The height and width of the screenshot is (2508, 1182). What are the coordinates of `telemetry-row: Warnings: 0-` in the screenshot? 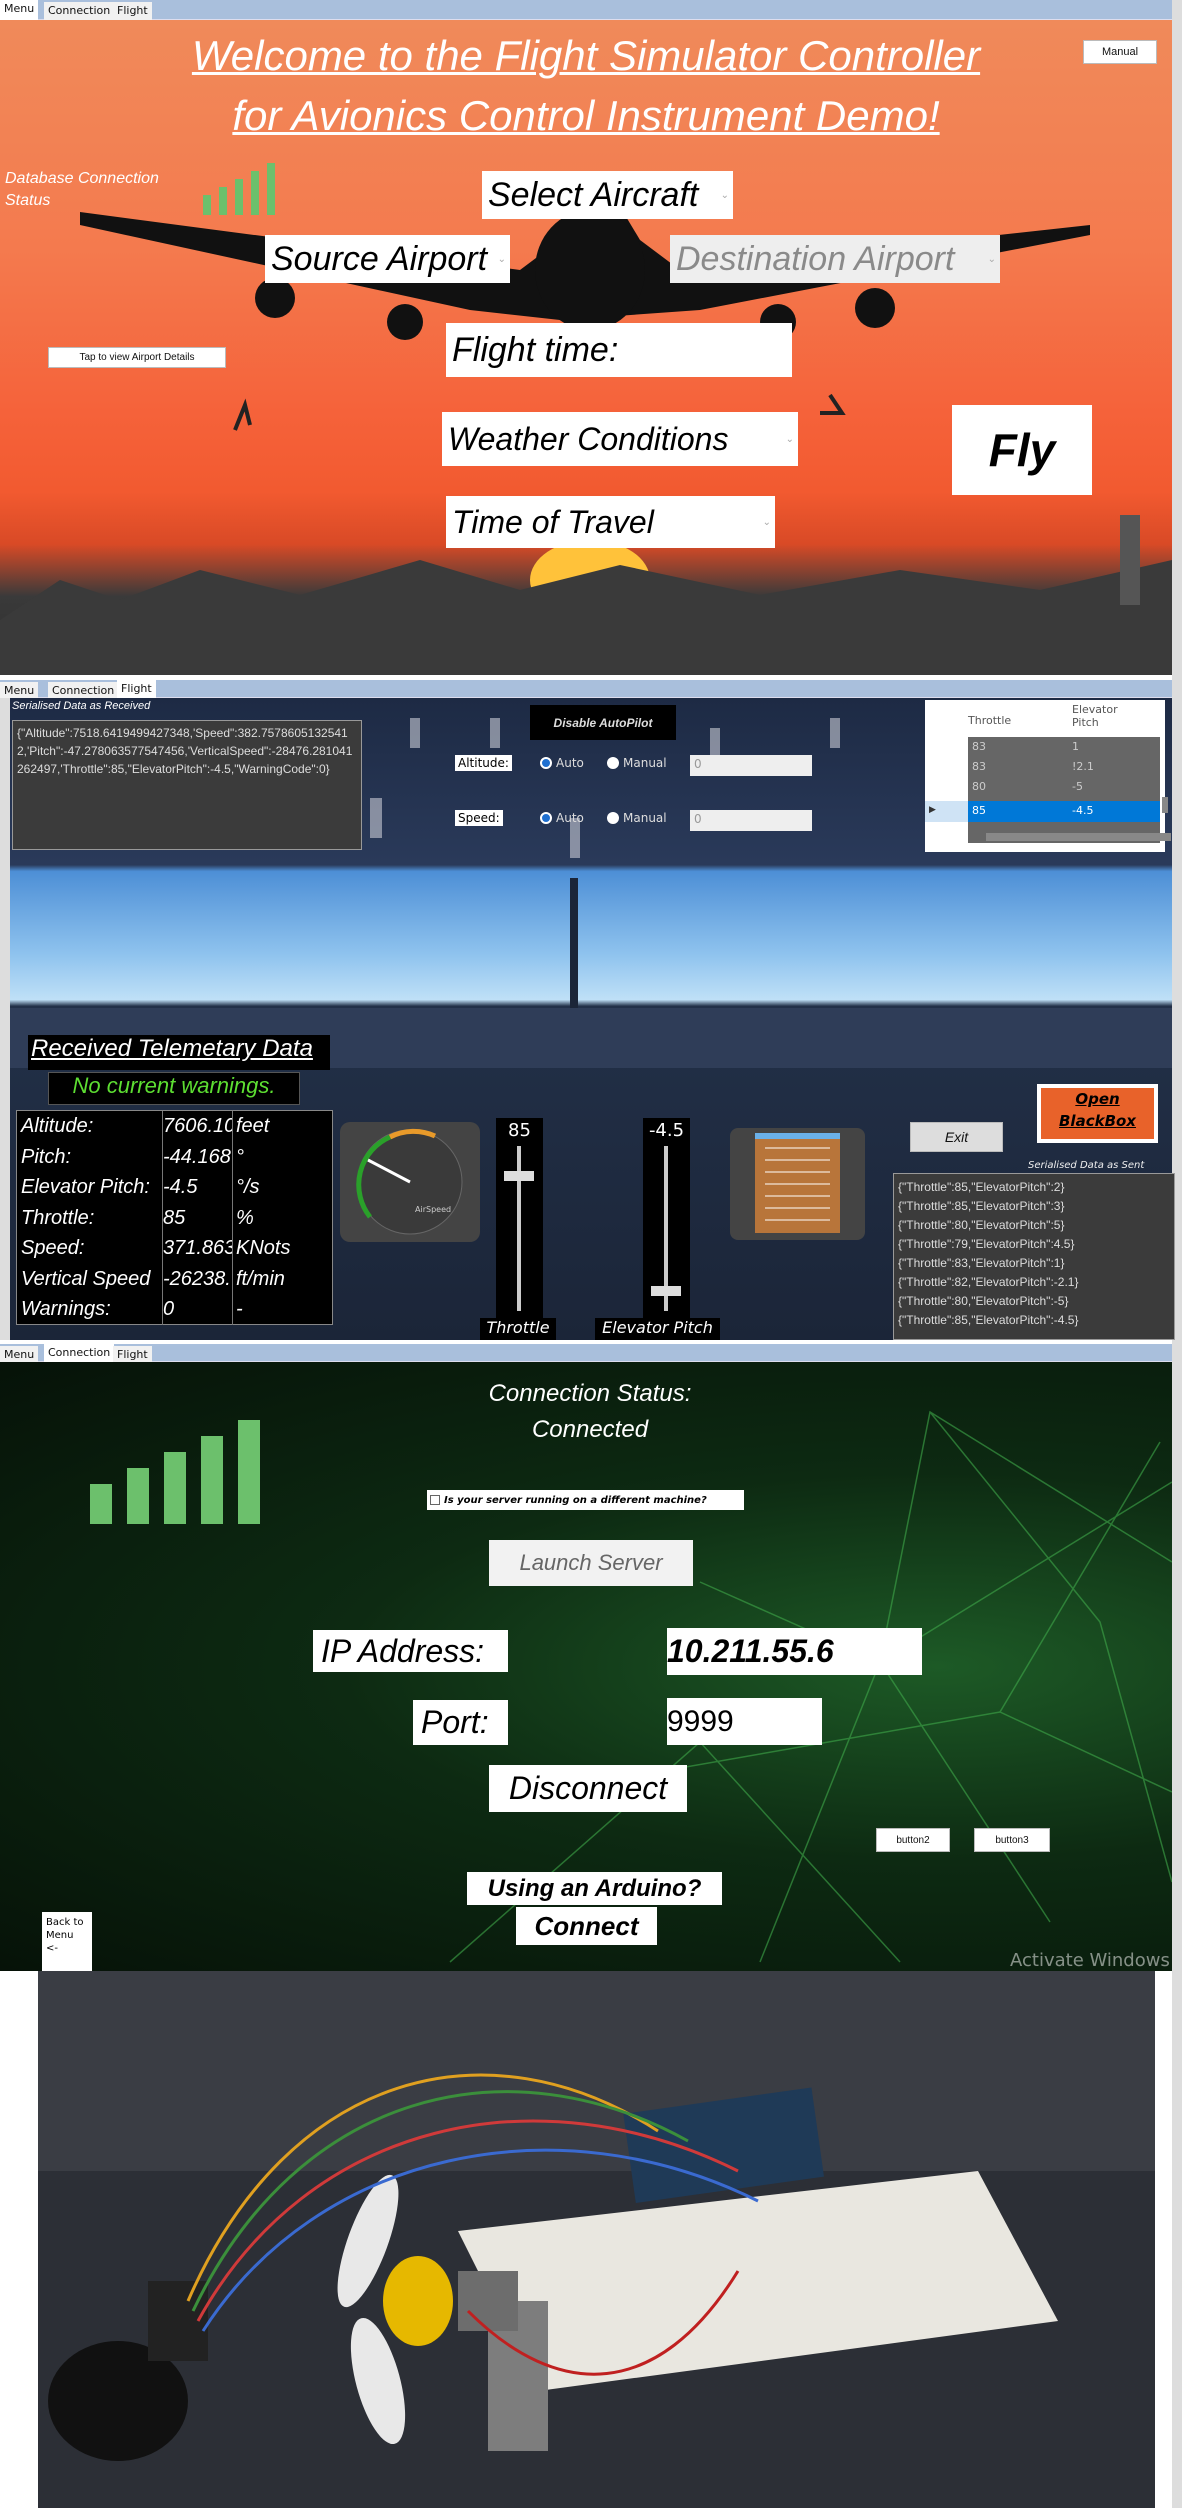 It's located at (174, 1309).